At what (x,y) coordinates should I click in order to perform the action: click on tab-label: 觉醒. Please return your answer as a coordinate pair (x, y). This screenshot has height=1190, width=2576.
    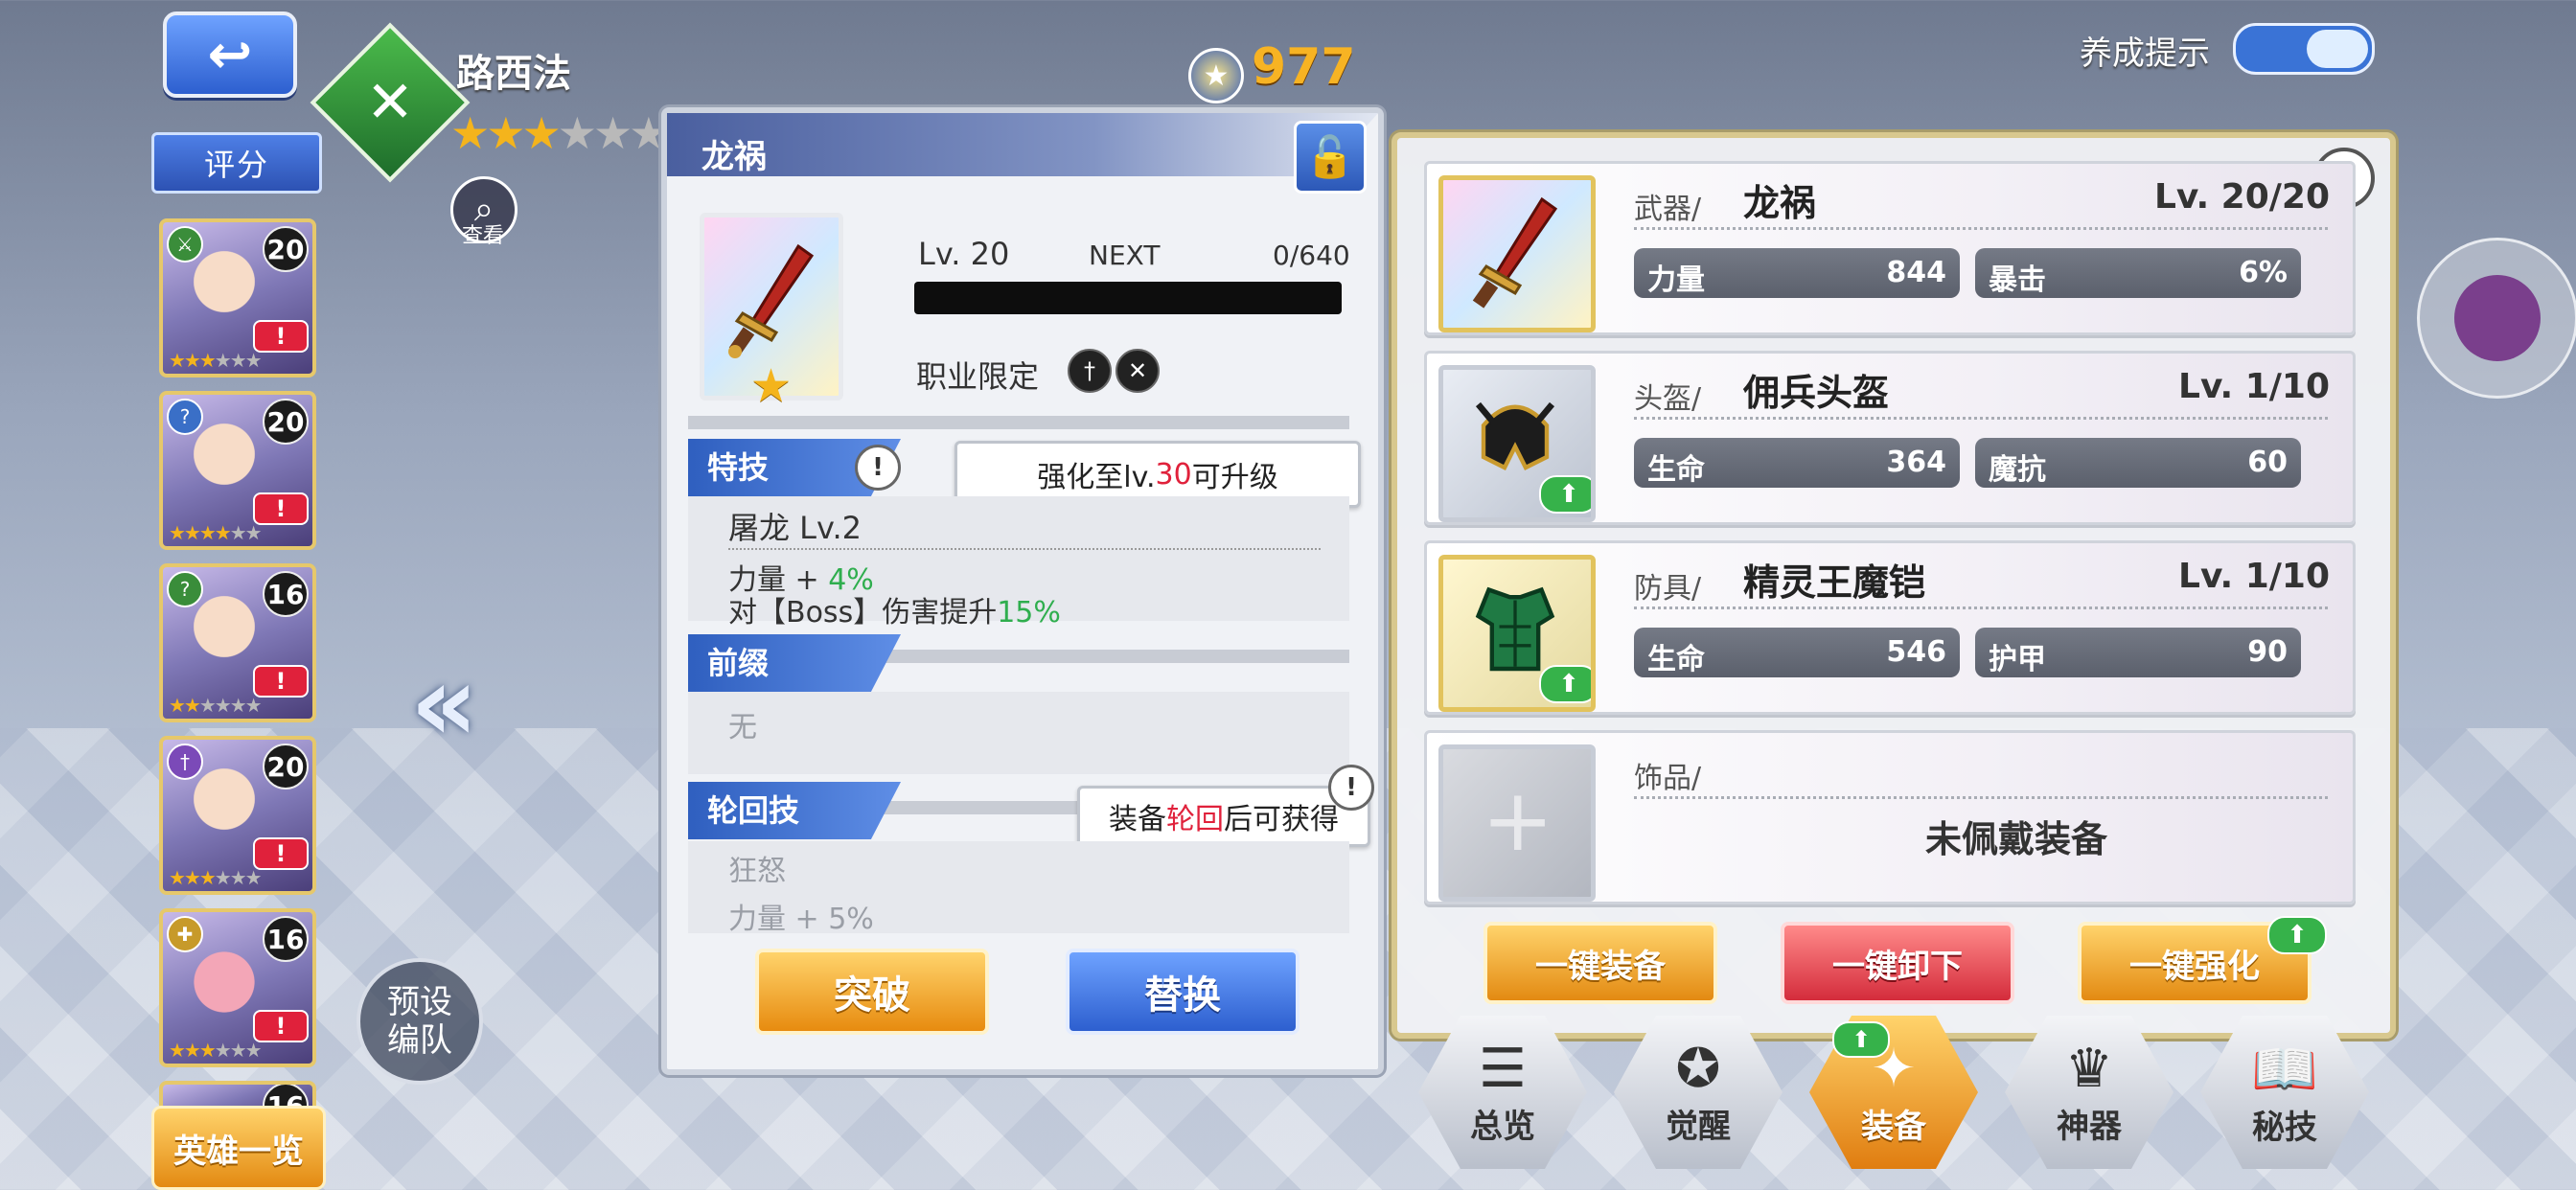
    Looking at the image, I should click on (1698, 1127).